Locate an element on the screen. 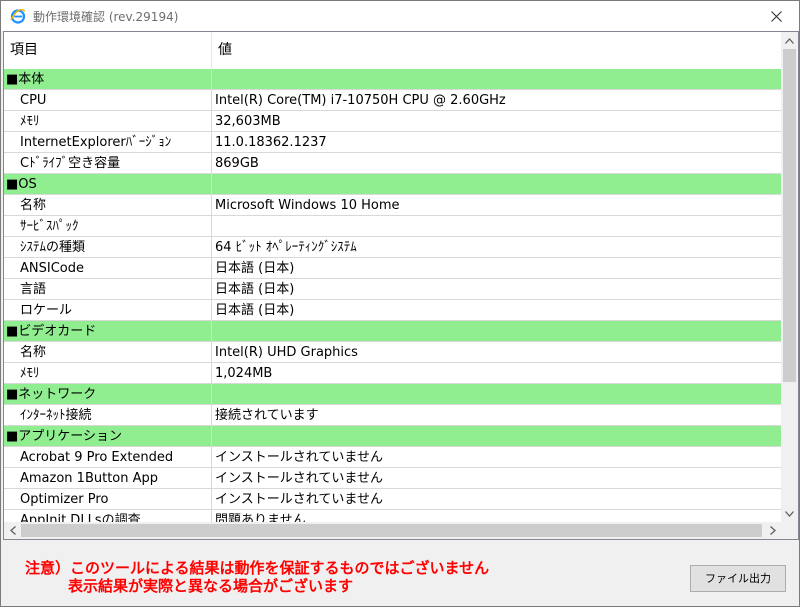  file-output-button: ファイル出力 is located at coordinates (738, 578).